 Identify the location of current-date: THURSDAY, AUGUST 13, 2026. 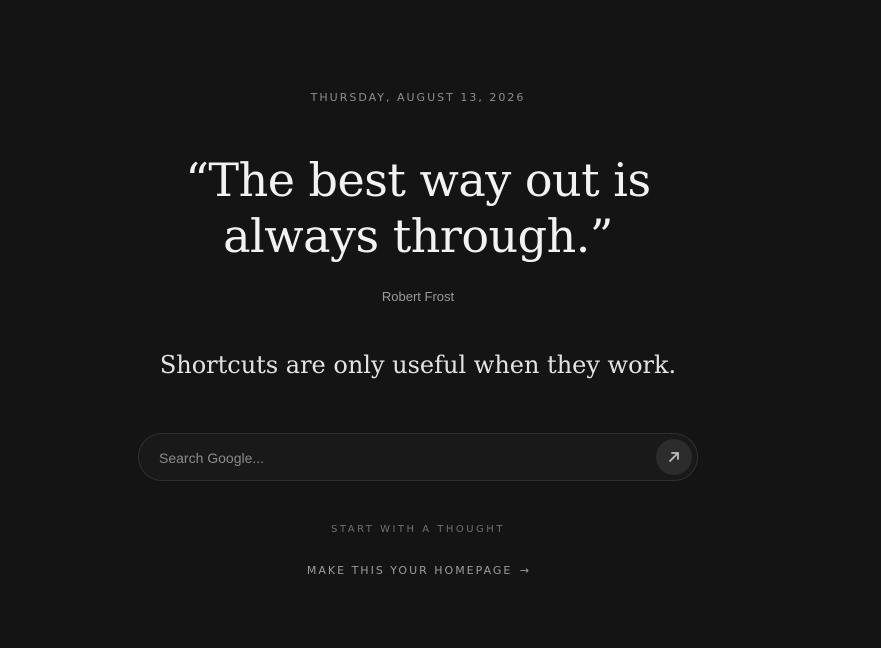
(418, 97).